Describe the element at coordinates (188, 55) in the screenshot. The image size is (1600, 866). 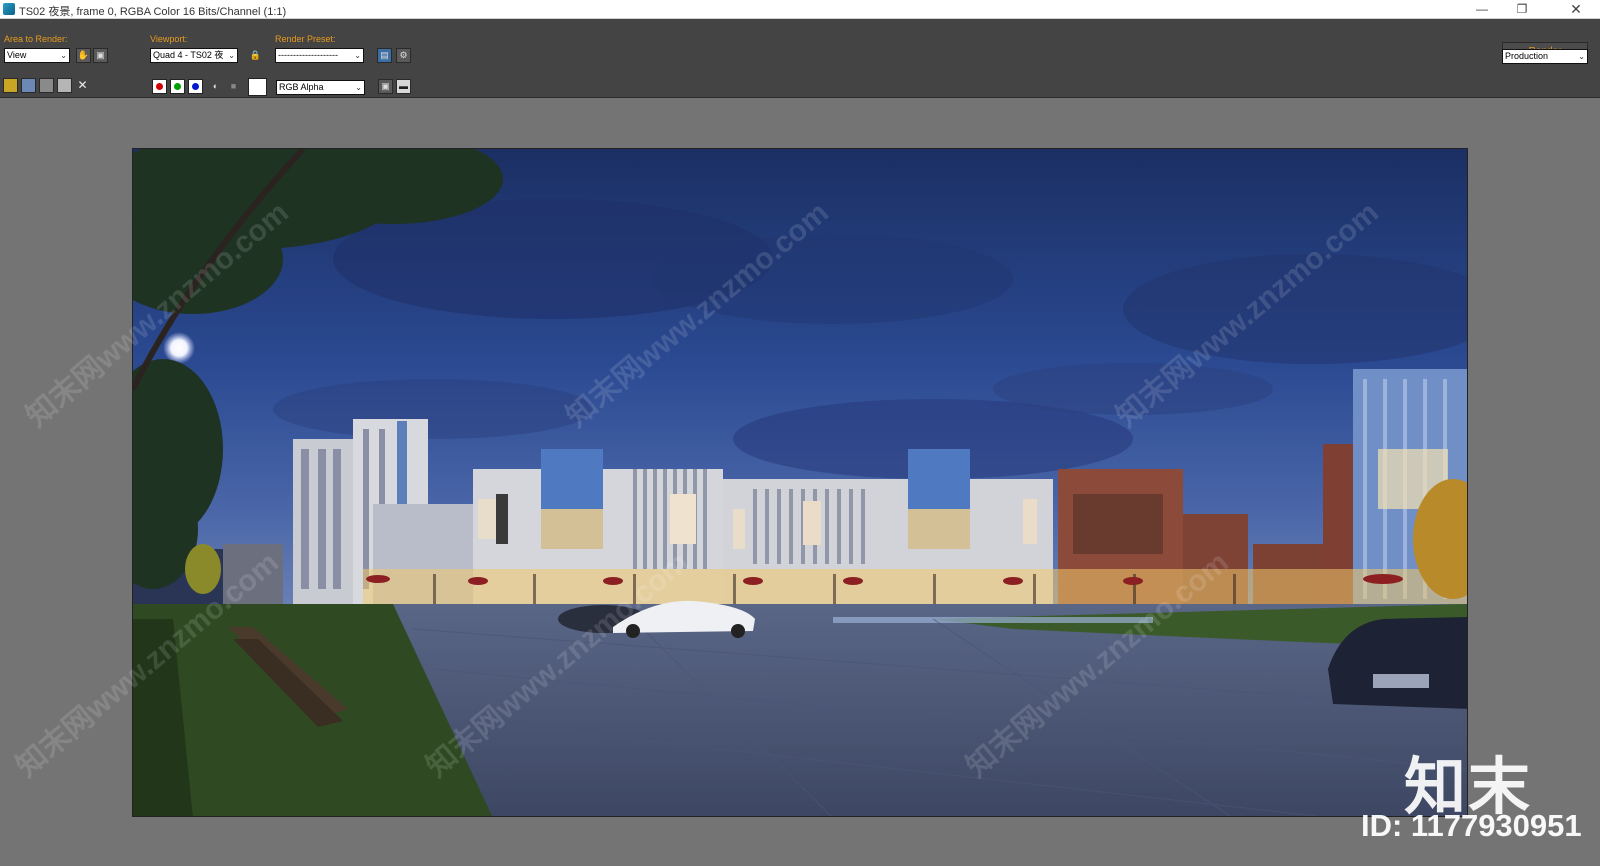
I see `viewport-value: Quad 4 - TS02 夜` at that location.